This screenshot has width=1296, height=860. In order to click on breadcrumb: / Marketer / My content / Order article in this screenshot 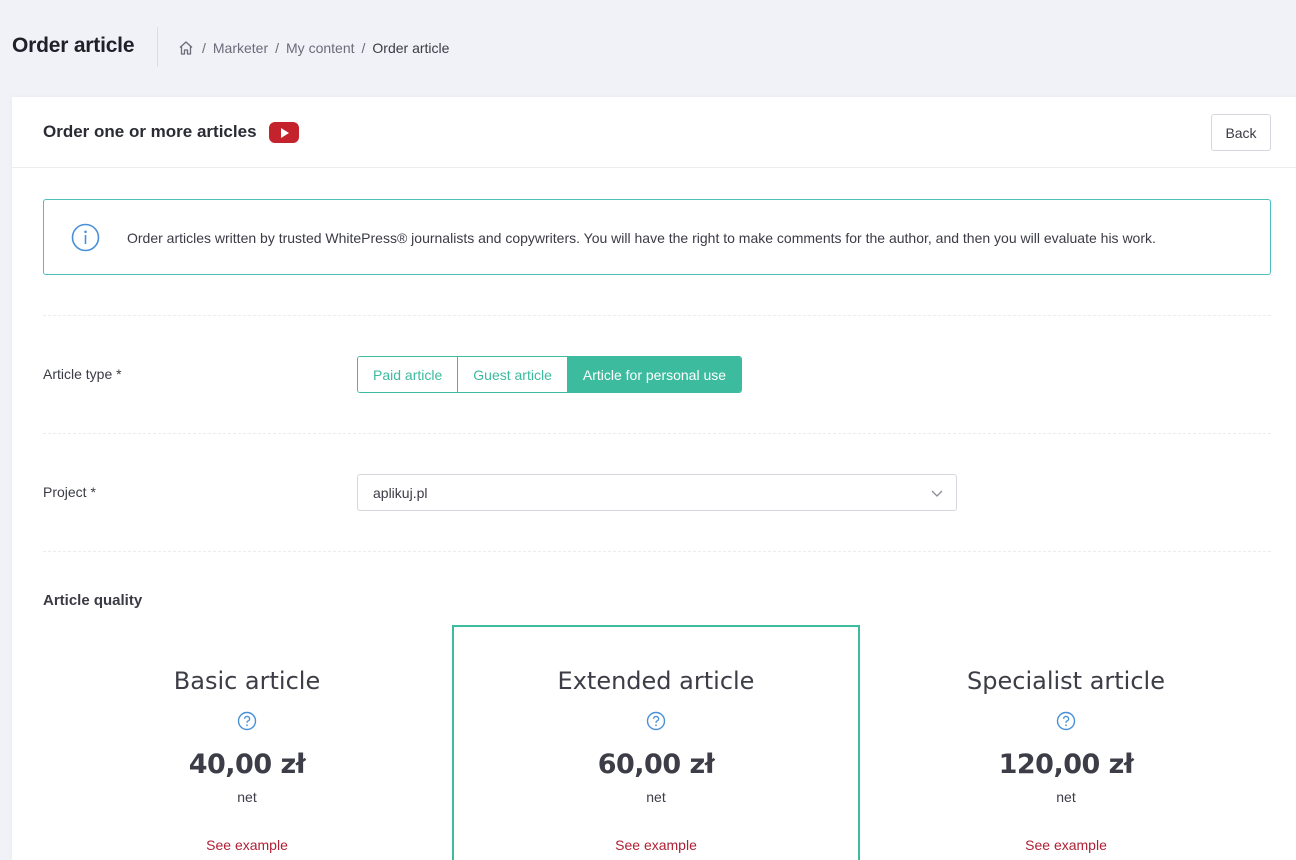, I will do `click(313, 48)`.